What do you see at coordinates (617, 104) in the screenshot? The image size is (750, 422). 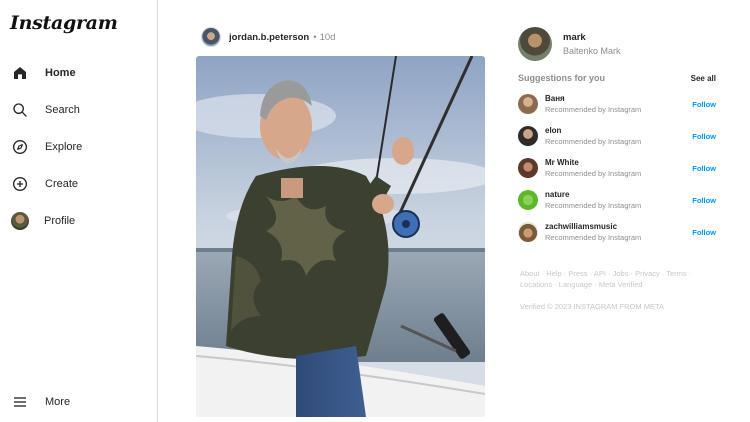 I see `suggestion-item: Ваня Recommended by Instagram Follow` at bounding box center [617, 104].